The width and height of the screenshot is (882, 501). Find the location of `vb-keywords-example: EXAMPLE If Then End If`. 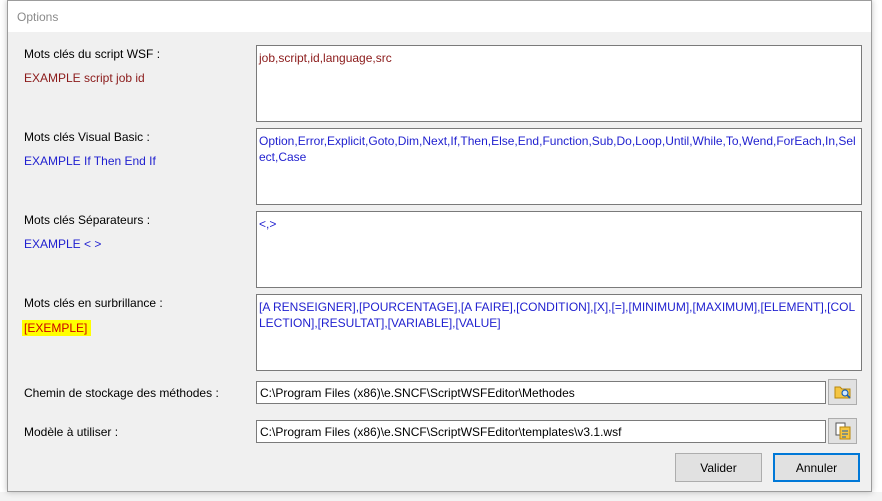

vb-keywords-example: EXAMPLE If Then End If is located at coordinates (90, 161).